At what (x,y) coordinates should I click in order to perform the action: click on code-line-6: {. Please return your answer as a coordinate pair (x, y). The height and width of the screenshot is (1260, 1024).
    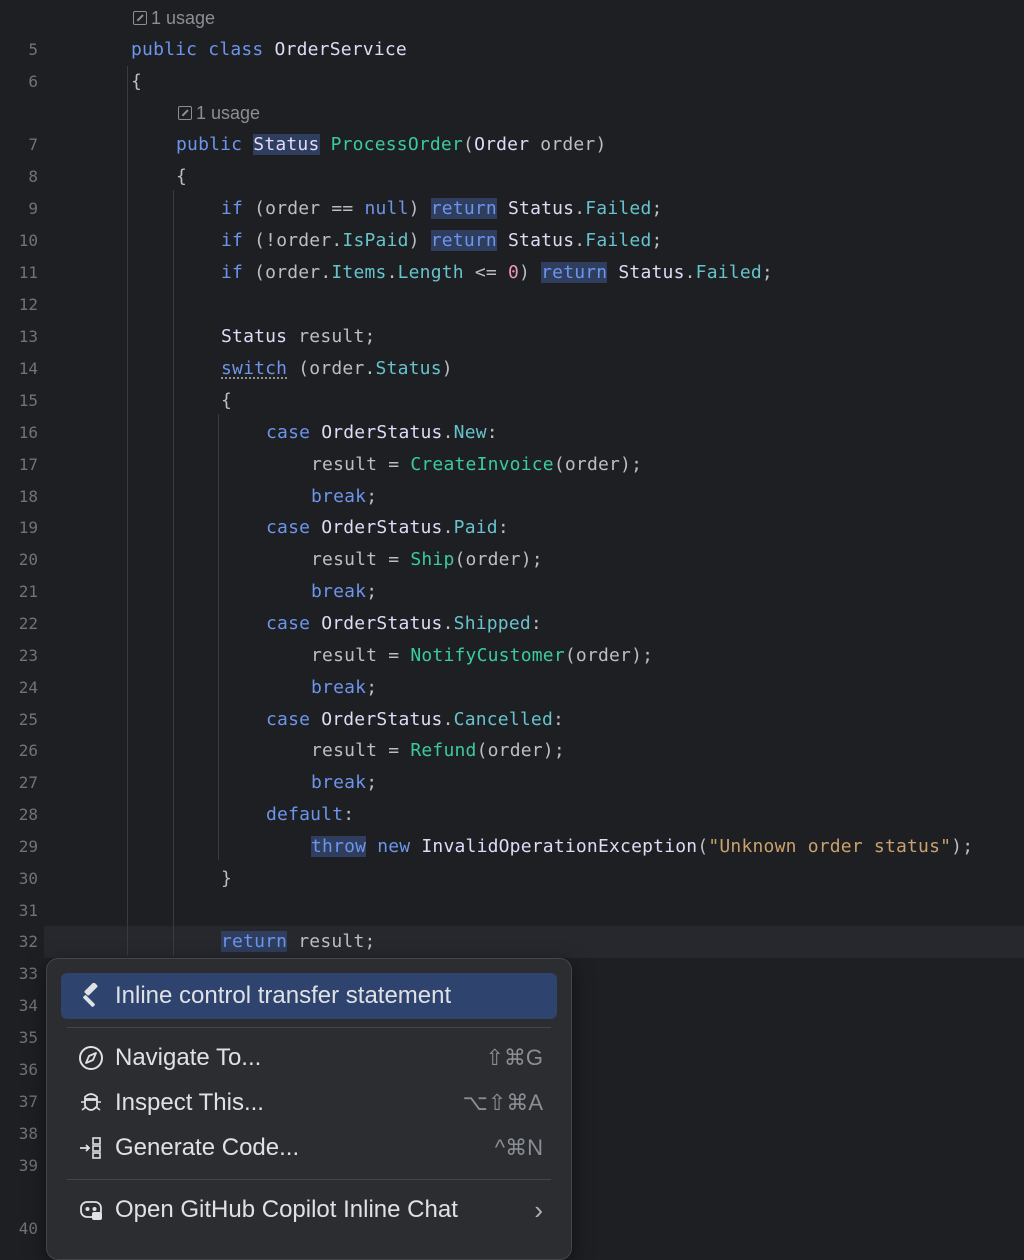
    Looking at the image, I should click on (137, 81).